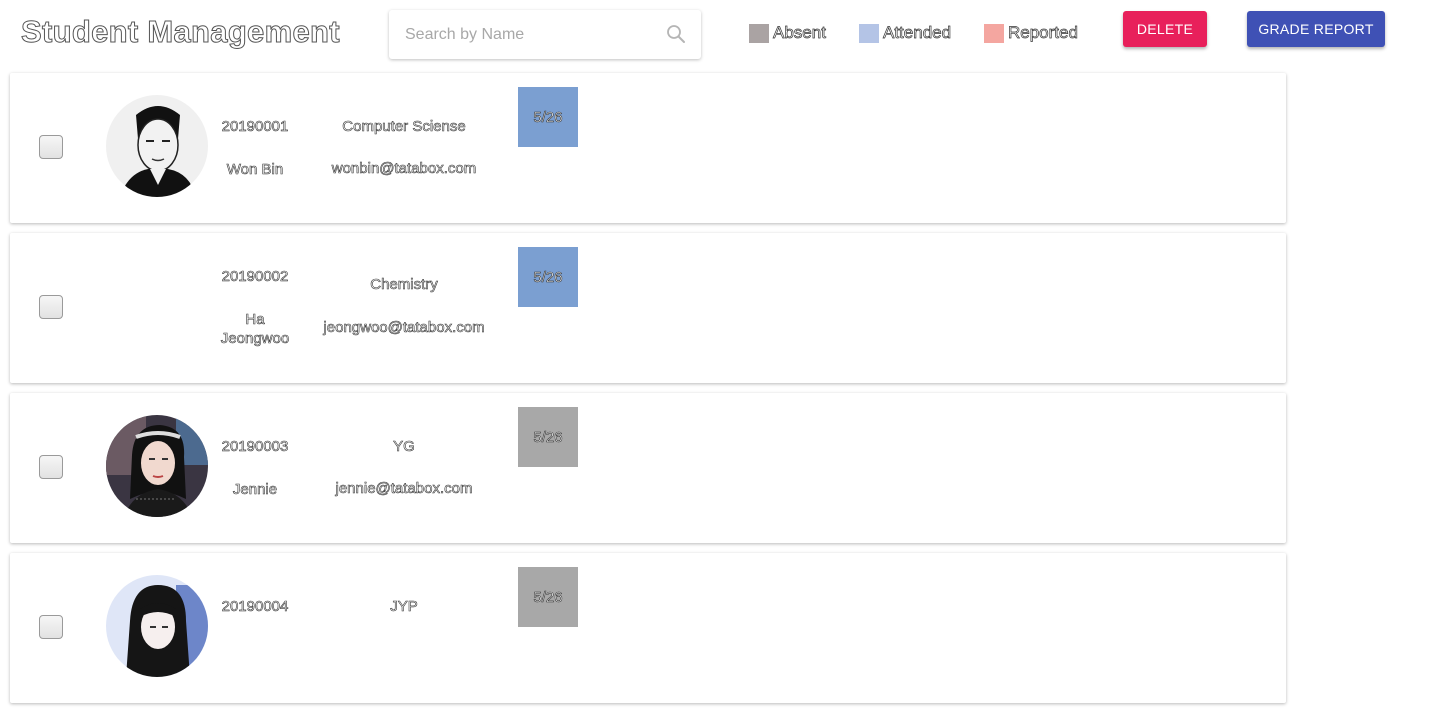  What do you see at coordinates (255, 447) in the screenshot?
I see `student-id: 20190003` at bounding box center [255, 447].